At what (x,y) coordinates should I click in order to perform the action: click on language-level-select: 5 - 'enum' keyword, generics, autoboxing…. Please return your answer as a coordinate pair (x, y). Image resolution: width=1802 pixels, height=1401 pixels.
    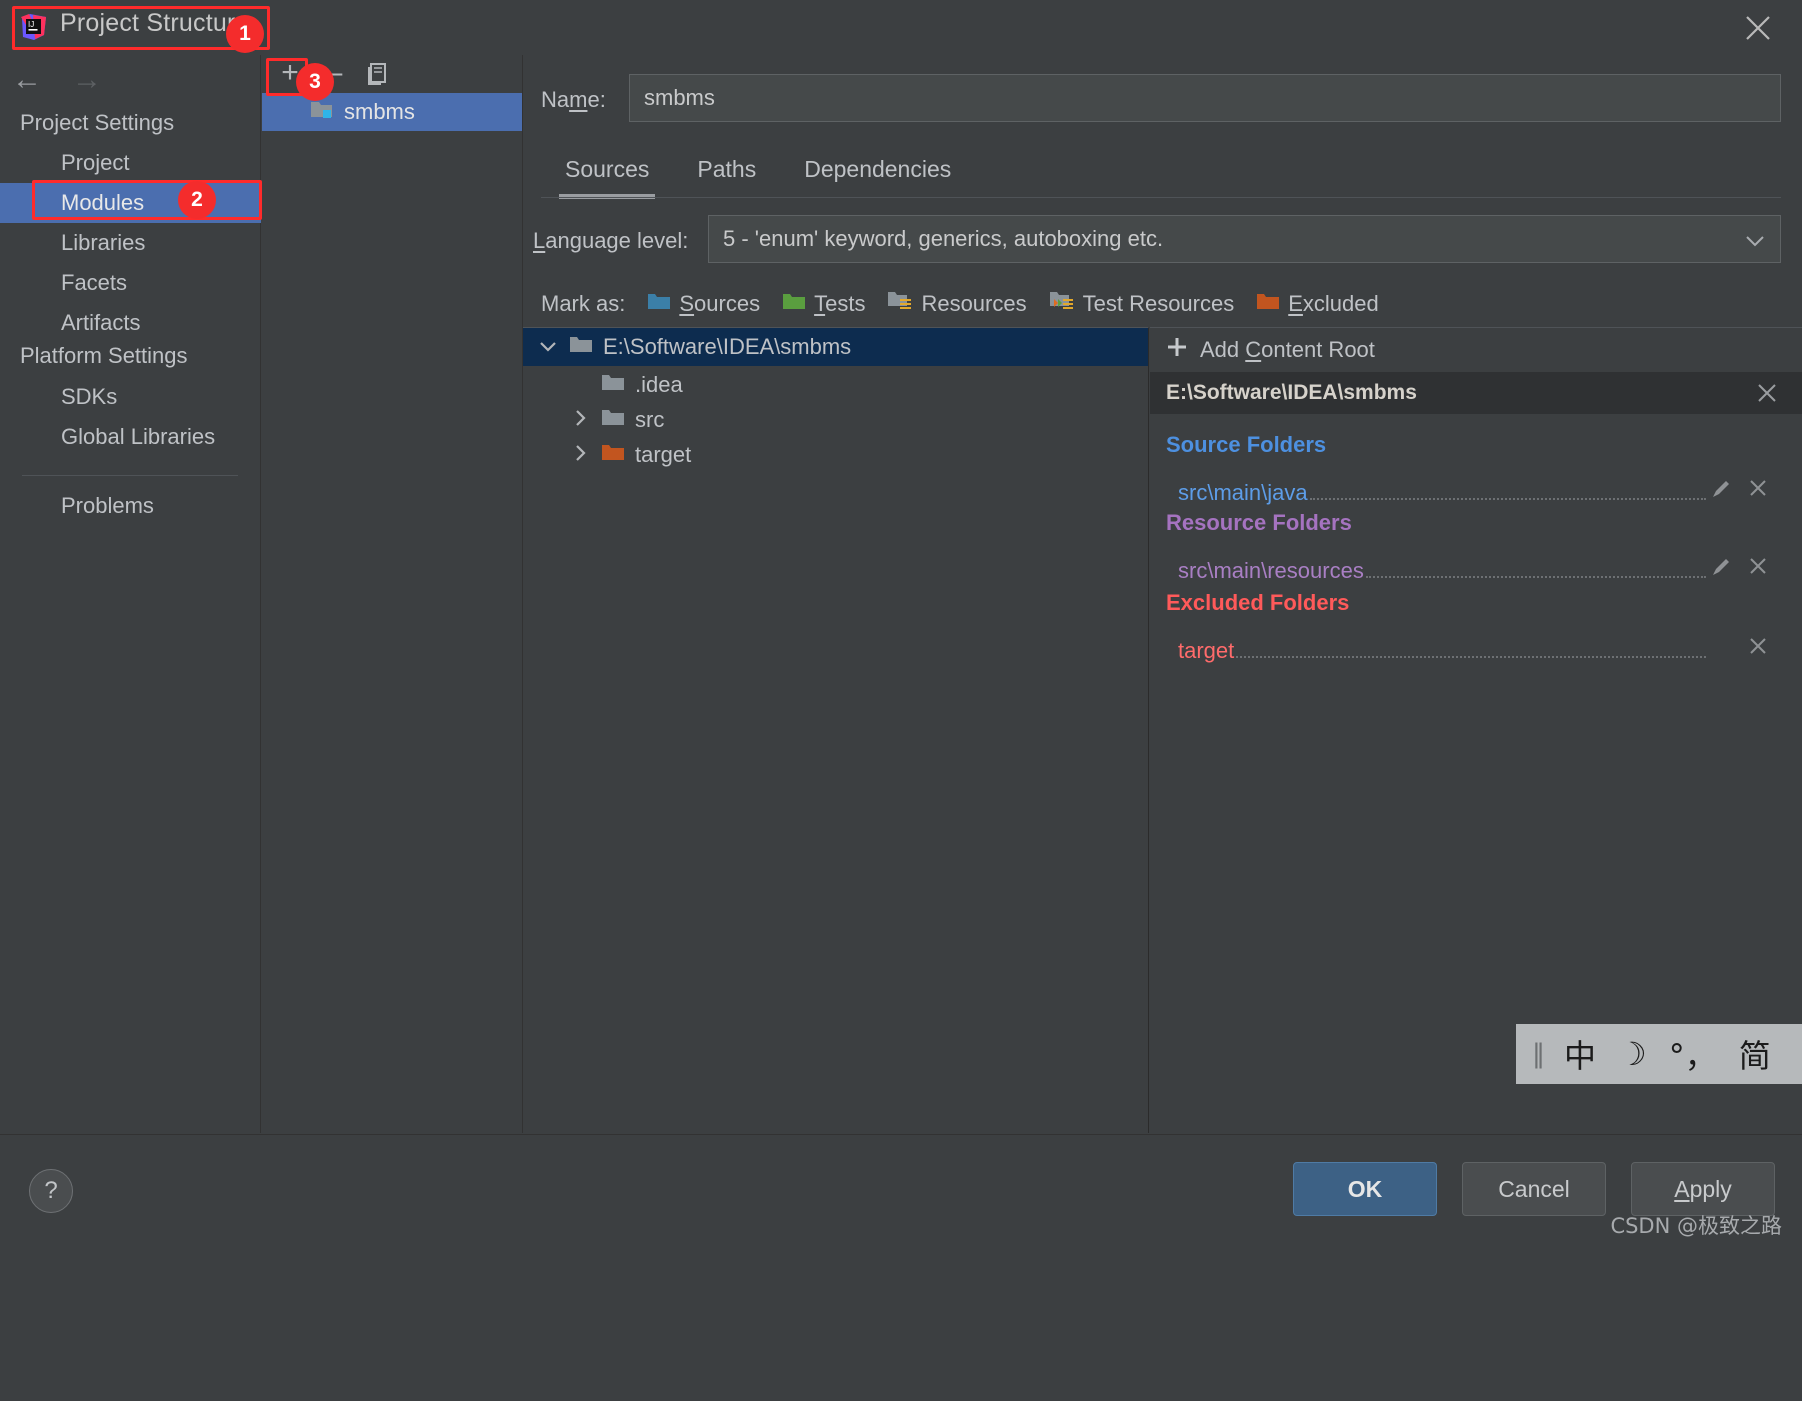
    Looking at the image, I should click on (1244, 239).